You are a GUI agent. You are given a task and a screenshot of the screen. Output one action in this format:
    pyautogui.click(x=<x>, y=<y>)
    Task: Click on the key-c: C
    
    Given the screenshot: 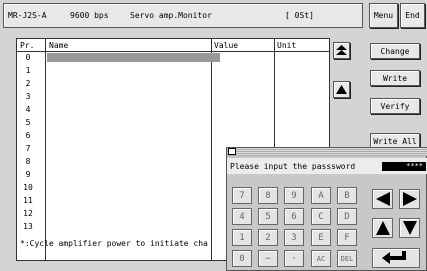 What is the action you would take?
    pyautogui.click(x=321, y=216)
    